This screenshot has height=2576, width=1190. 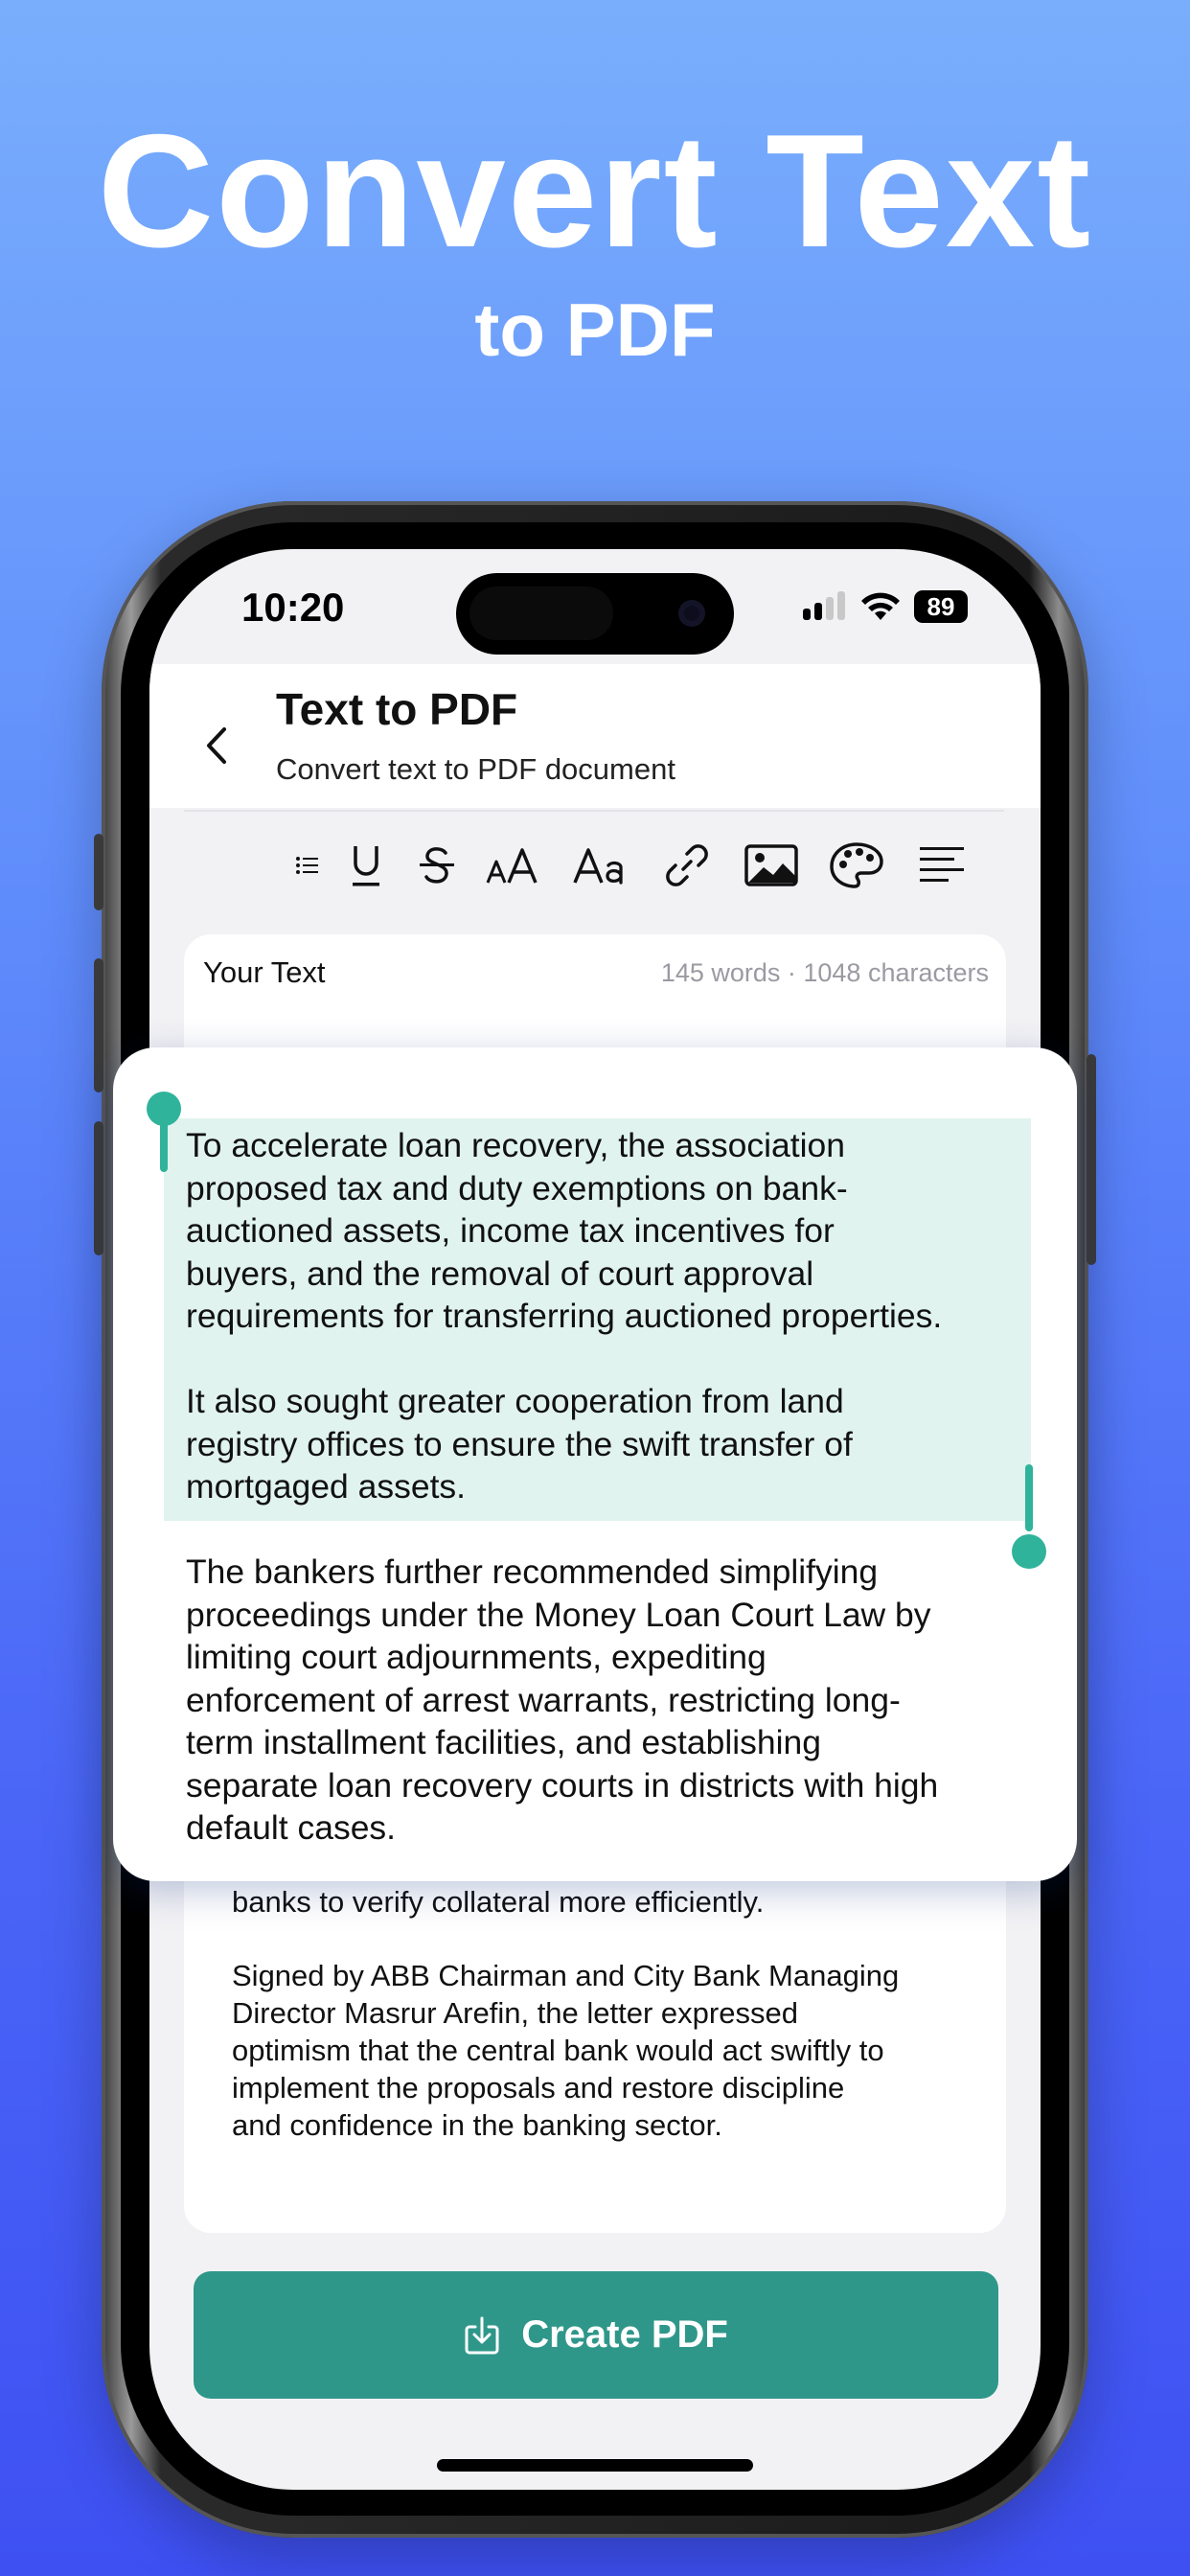 What do you see at coordinates (482, 2335) in the screenshot?
I see `download-icon` at bounding box center [482, 2335].